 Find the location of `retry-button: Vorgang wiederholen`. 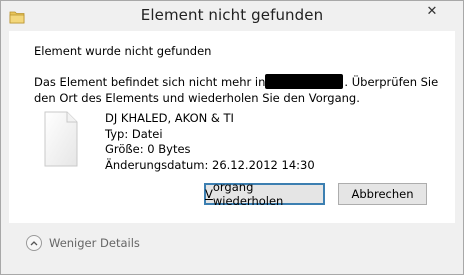

retry-button: Vorgang wiederholen is located at coordinates (264, 194).